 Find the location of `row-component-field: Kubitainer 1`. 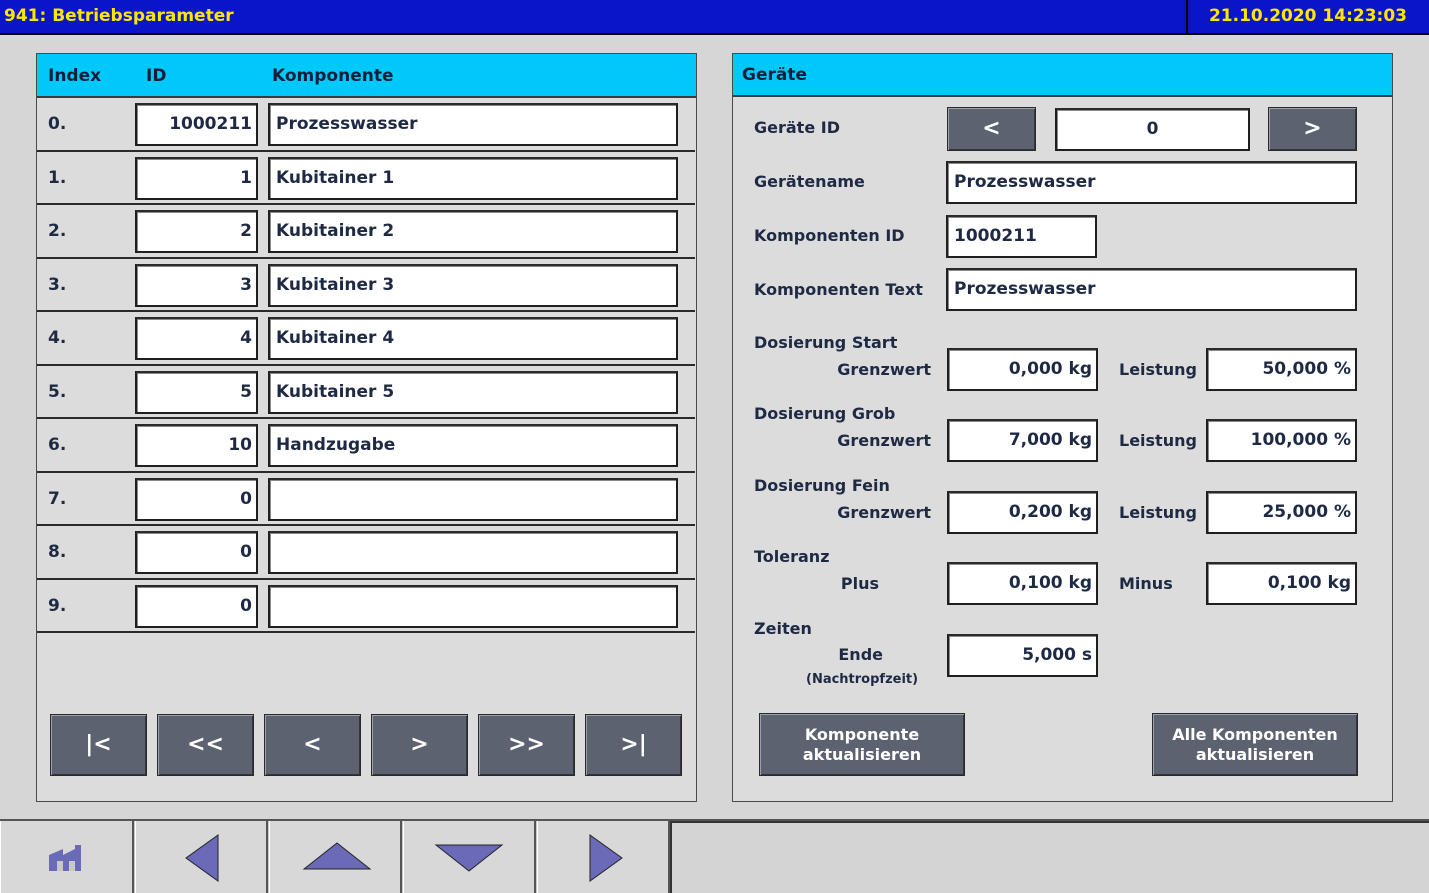

row-component-field: Kubitainer 1 is located at coordinates (473, 178).